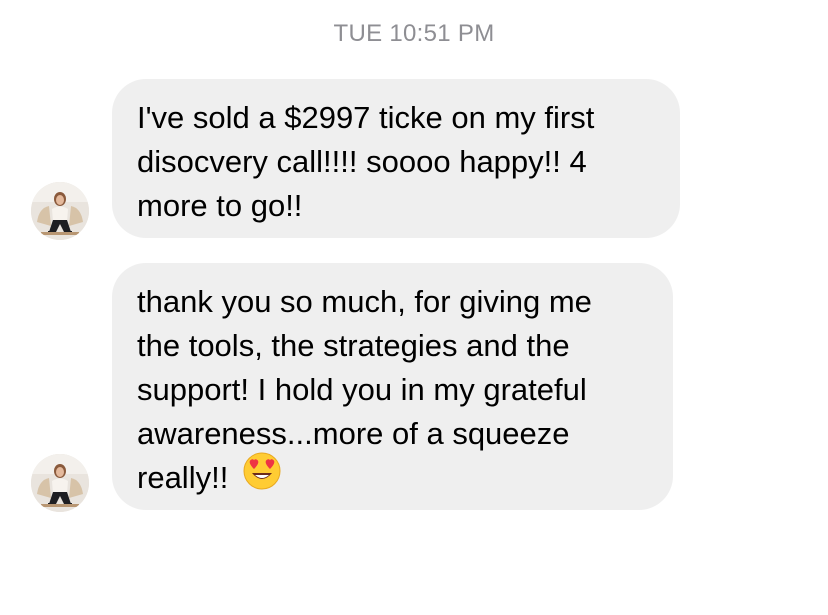  Describe the element at coordinates (392, 477) in the screenshot. I see `message-text-line-with-emoji: really!!` at that location.